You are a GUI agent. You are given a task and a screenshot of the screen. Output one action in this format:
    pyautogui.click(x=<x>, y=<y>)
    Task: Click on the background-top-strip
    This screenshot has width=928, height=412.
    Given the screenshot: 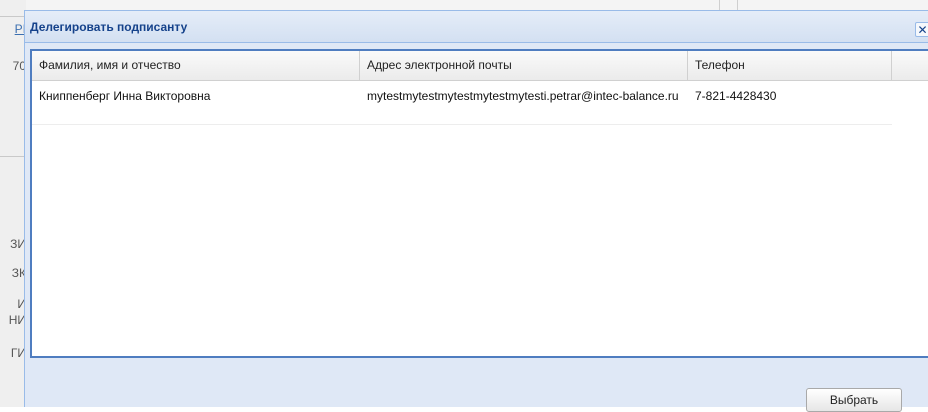 What is the action you would take?
    pyautogui.click(x=477, y=5)
    